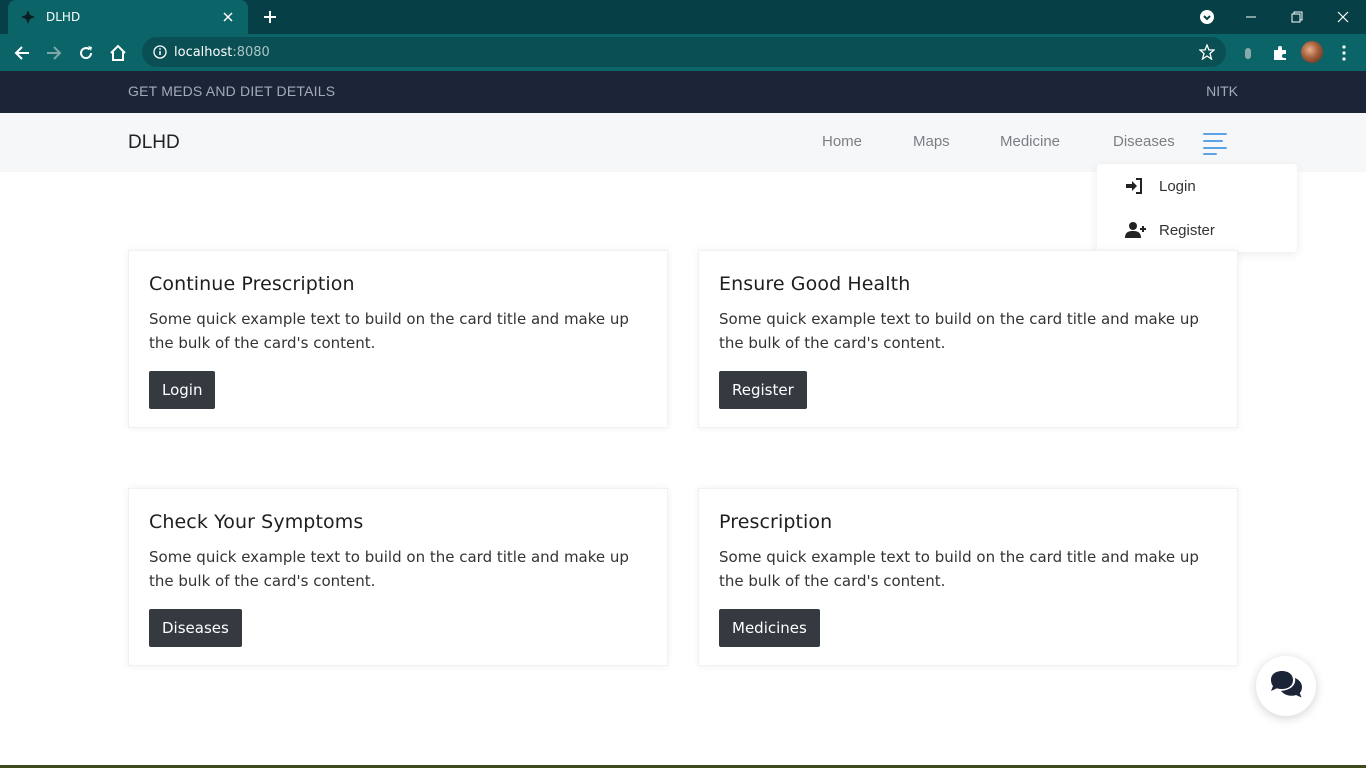 This screenshot has height=768, width=1366. I want to click on extension-icon, so click(1248, 53).